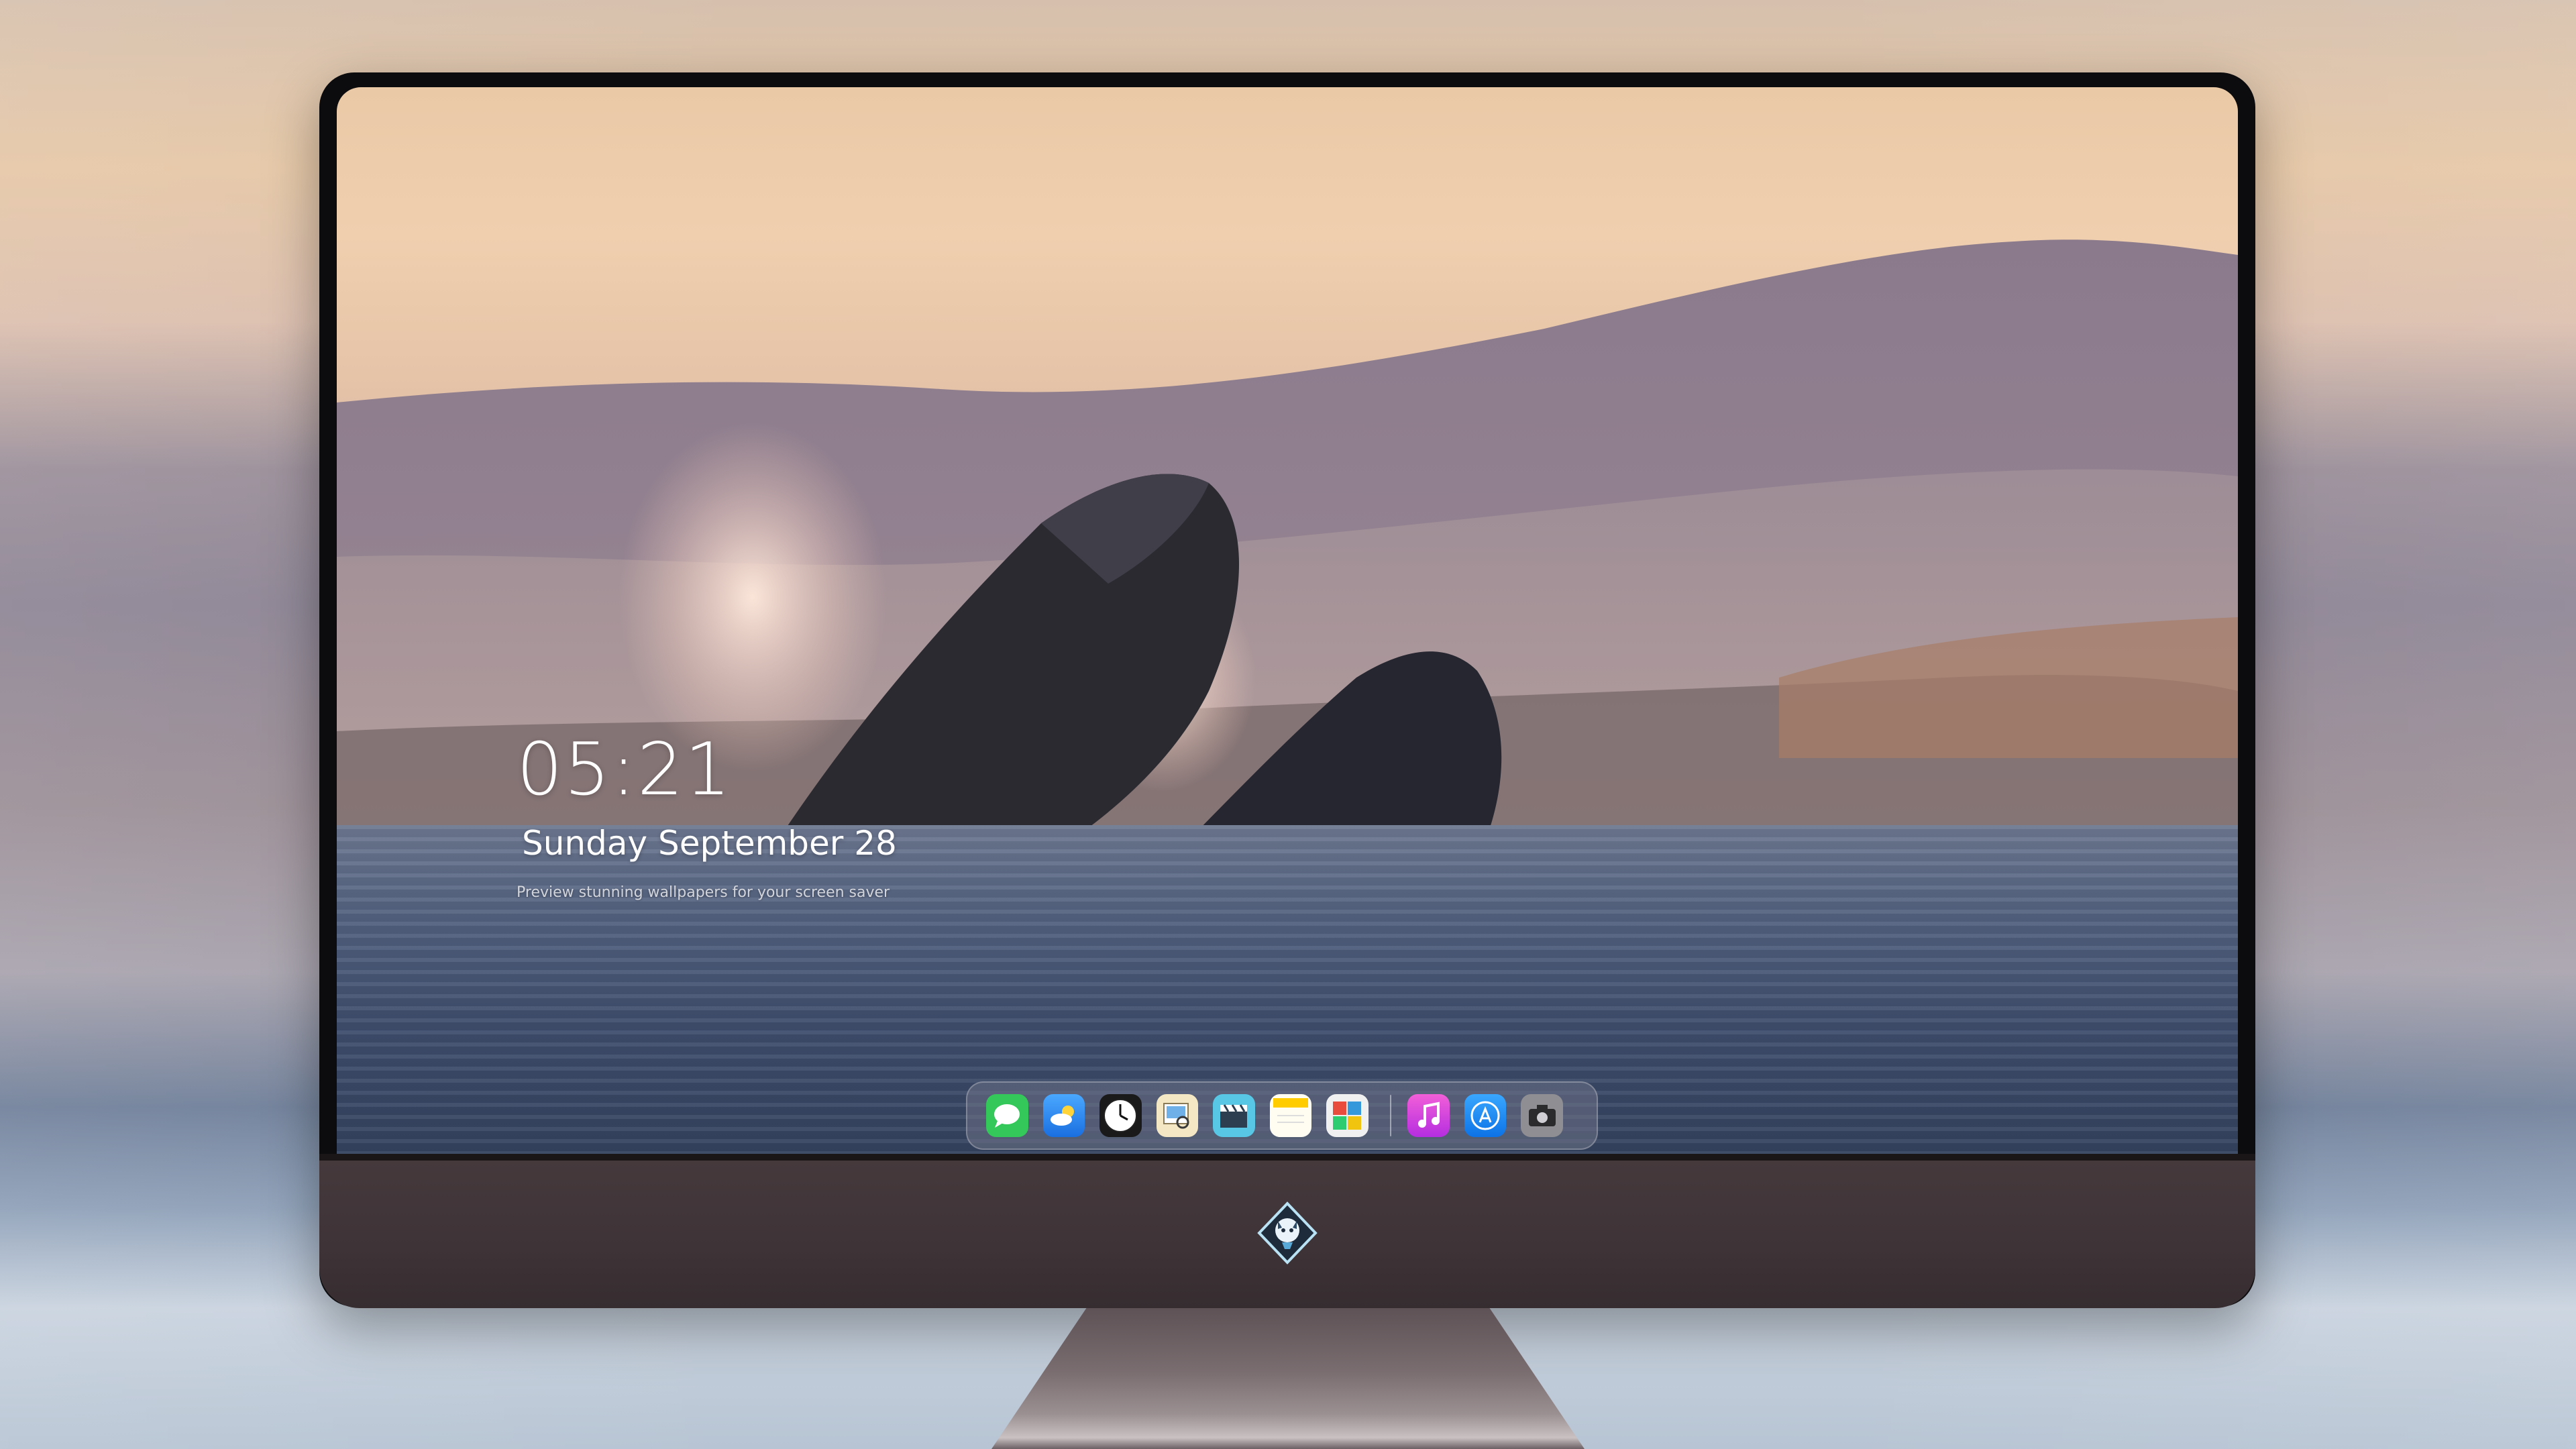  I want to click on preview-icon, so click(1176, 1116).